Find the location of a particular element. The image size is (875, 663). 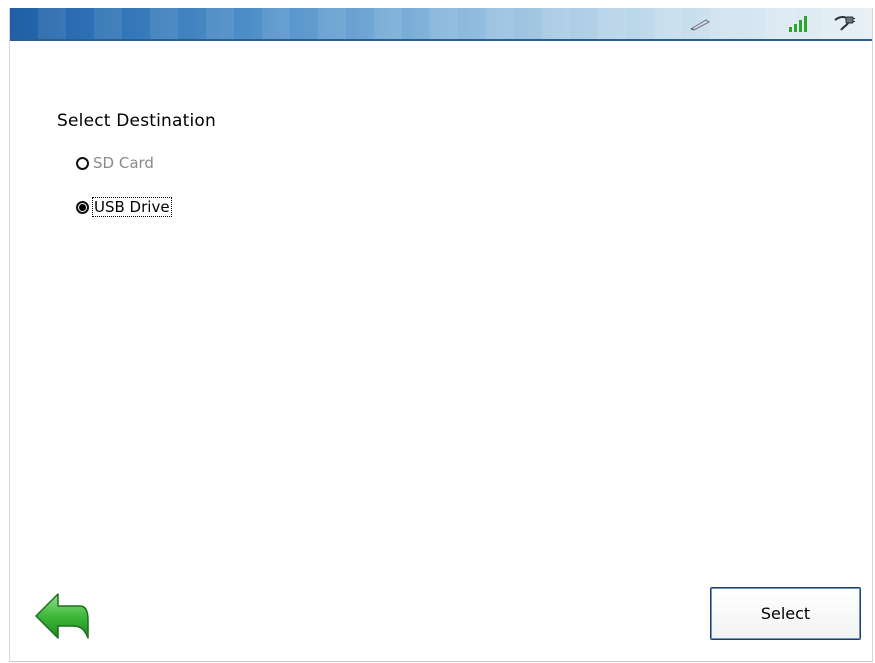

radio-usb-drive: USB Drive is located at coordinates (124, 207).